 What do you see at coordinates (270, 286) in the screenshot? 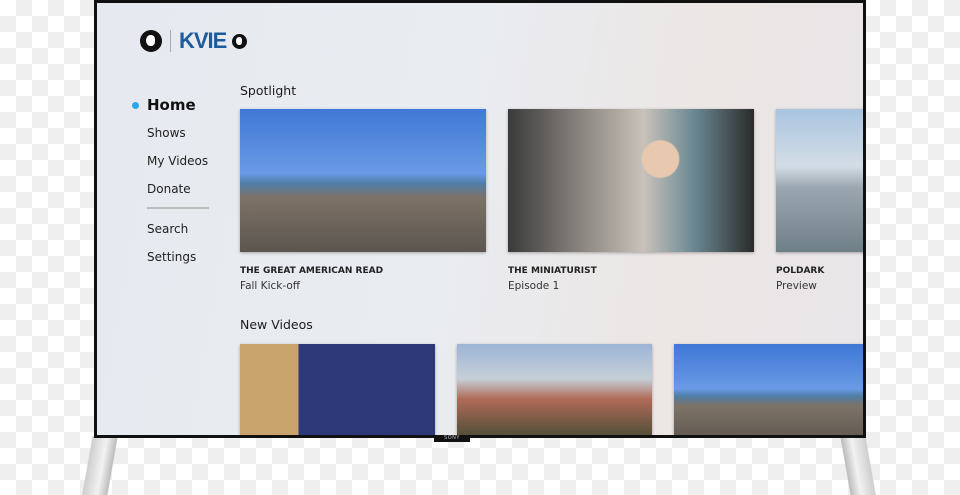
I see `card-subtitle: Fall Kick-off` at bounding box center [270, 286].